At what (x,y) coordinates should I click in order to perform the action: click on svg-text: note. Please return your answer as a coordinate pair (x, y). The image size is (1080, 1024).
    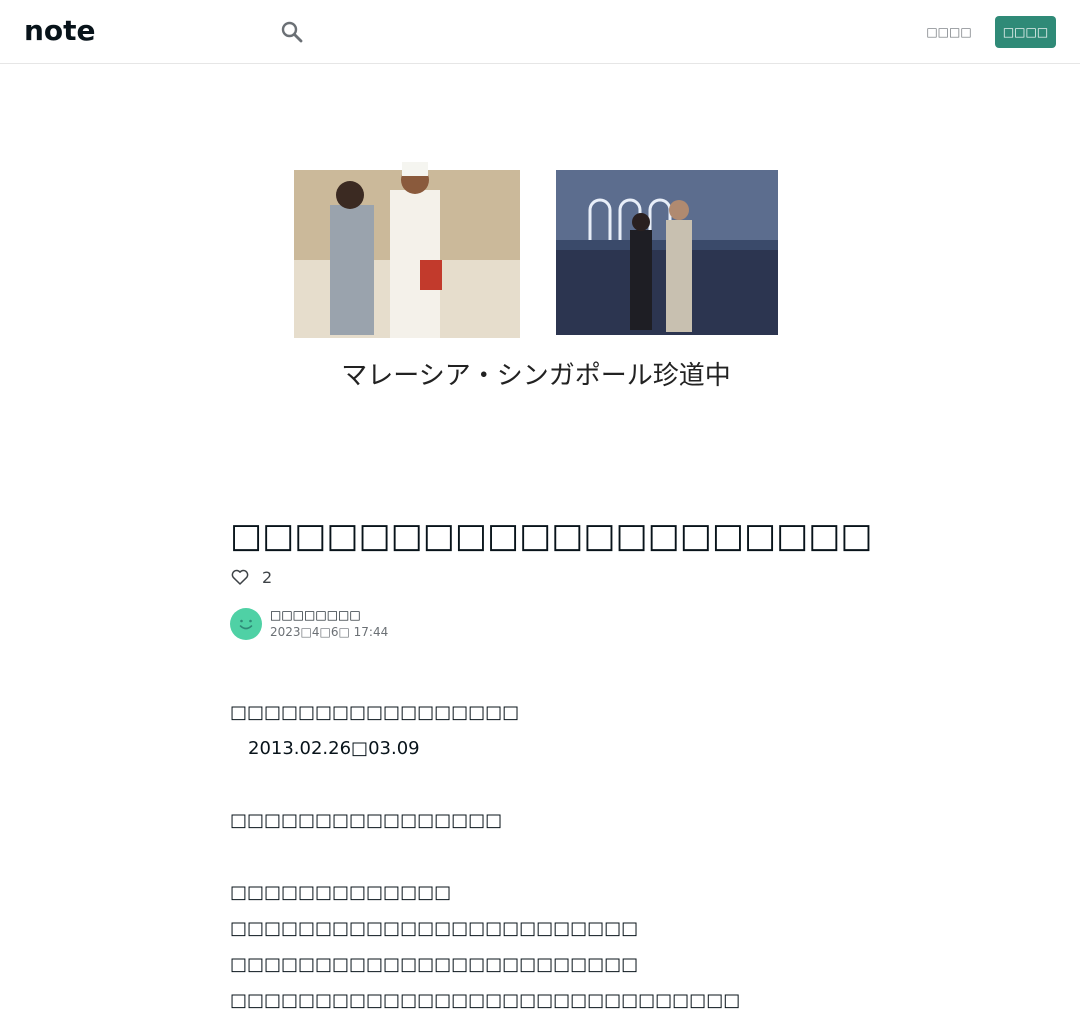
    Looking at the image, I should click on (60, 31).